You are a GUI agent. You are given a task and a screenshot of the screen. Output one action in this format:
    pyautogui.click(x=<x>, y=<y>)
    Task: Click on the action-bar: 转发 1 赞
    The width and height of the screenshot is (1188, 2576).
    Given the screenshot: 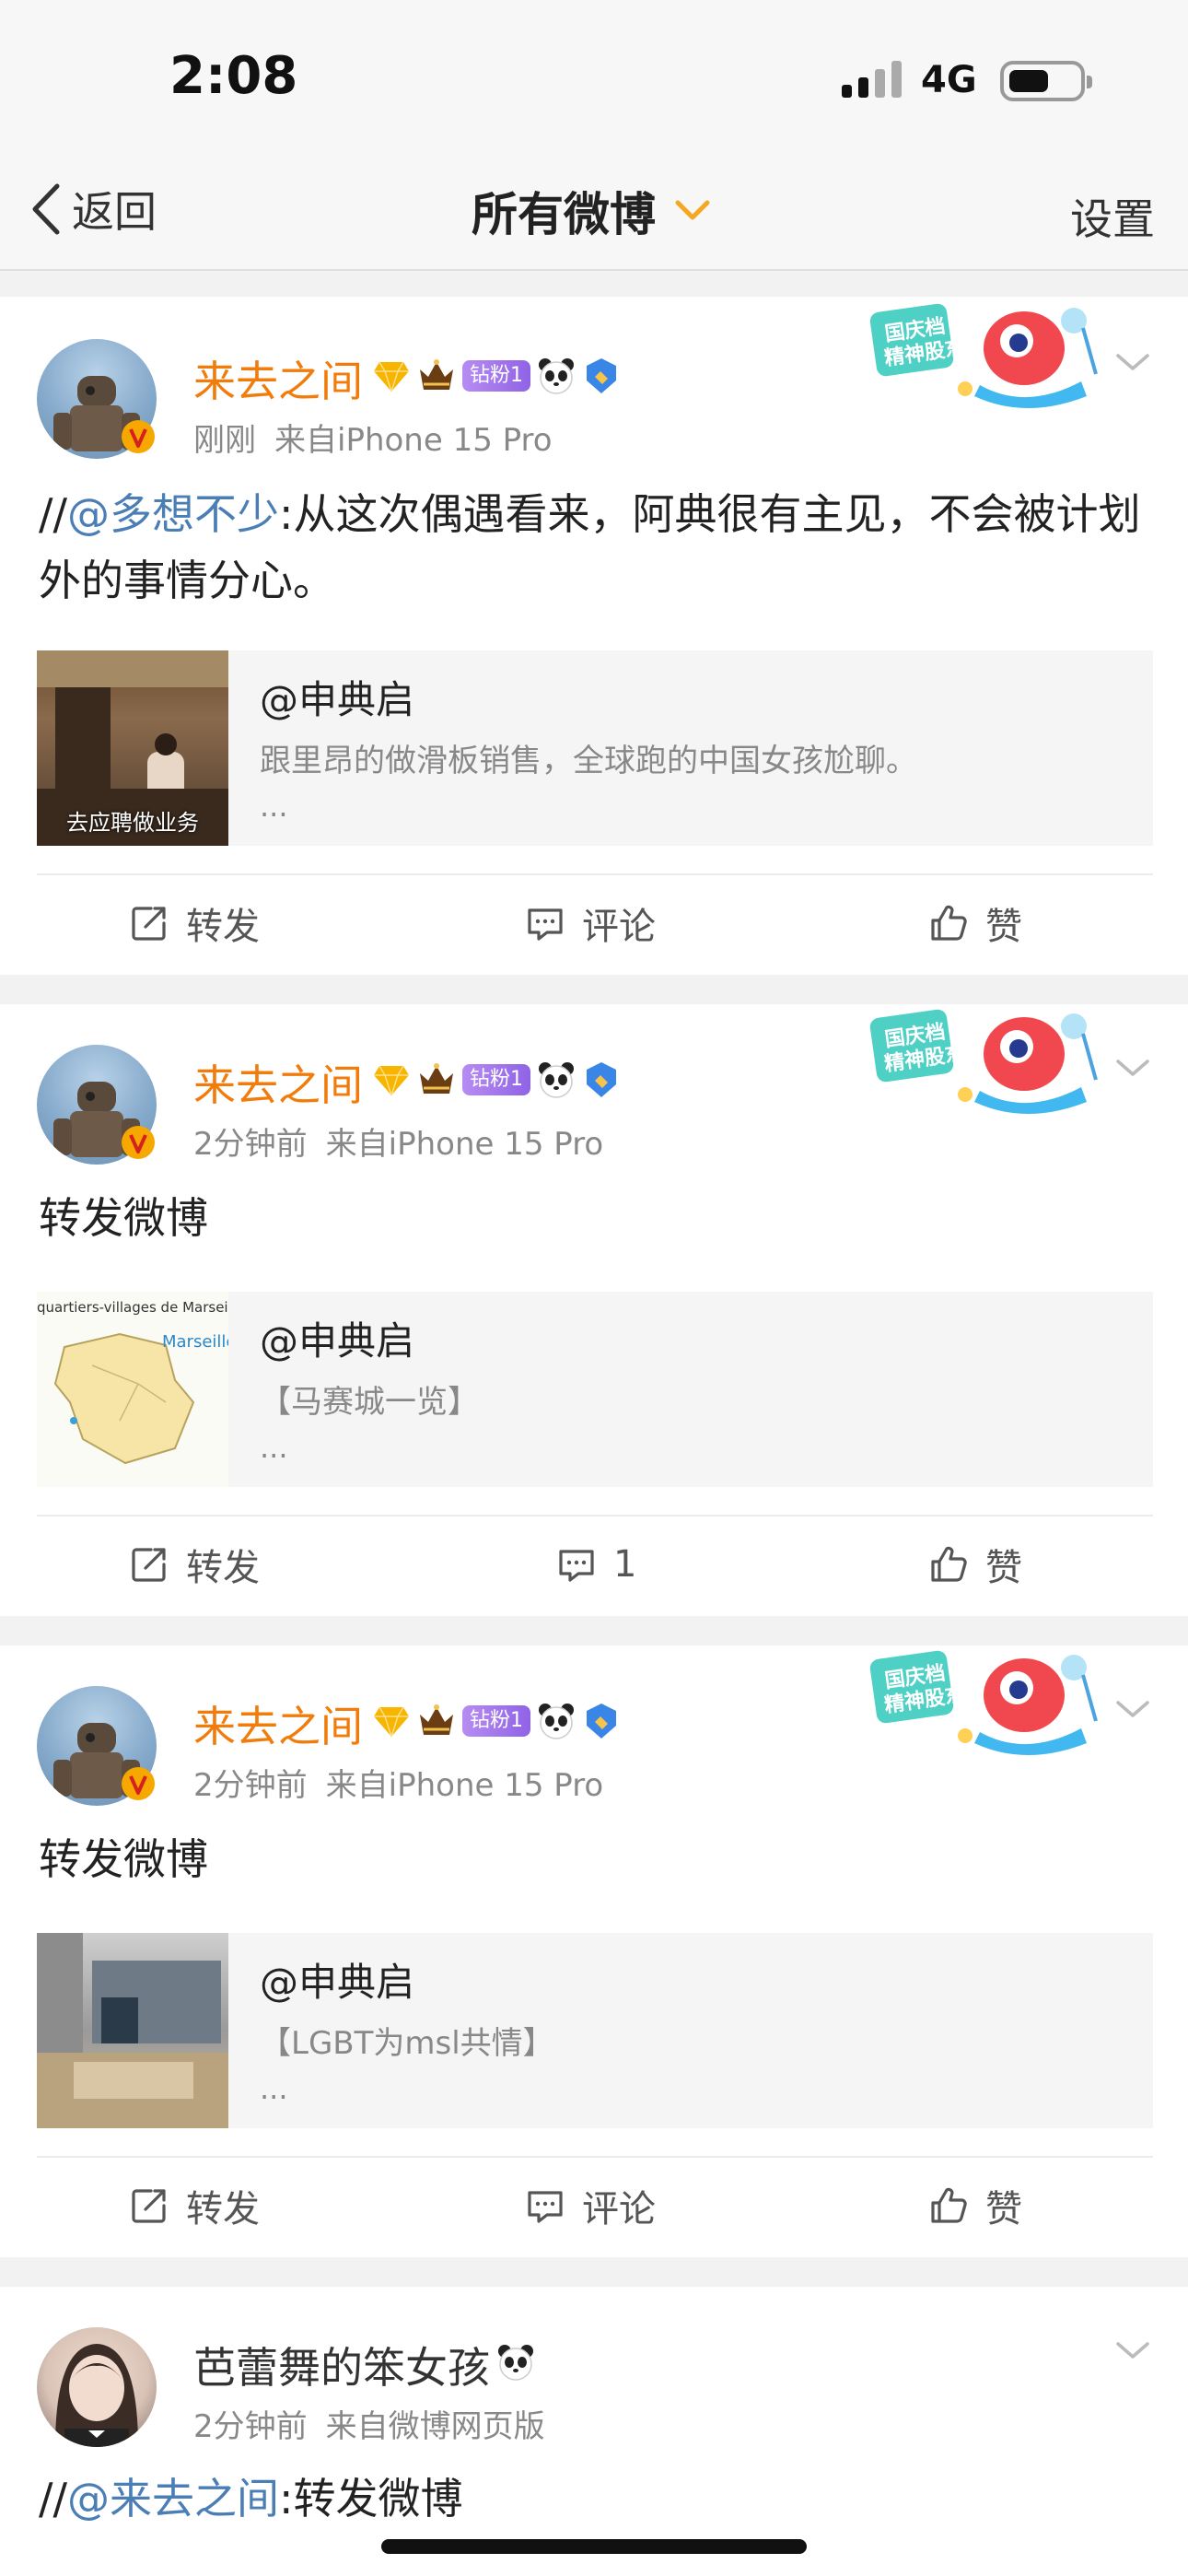 What is the action you would take?
    pyautogui.click(x=595, y=1562)
    